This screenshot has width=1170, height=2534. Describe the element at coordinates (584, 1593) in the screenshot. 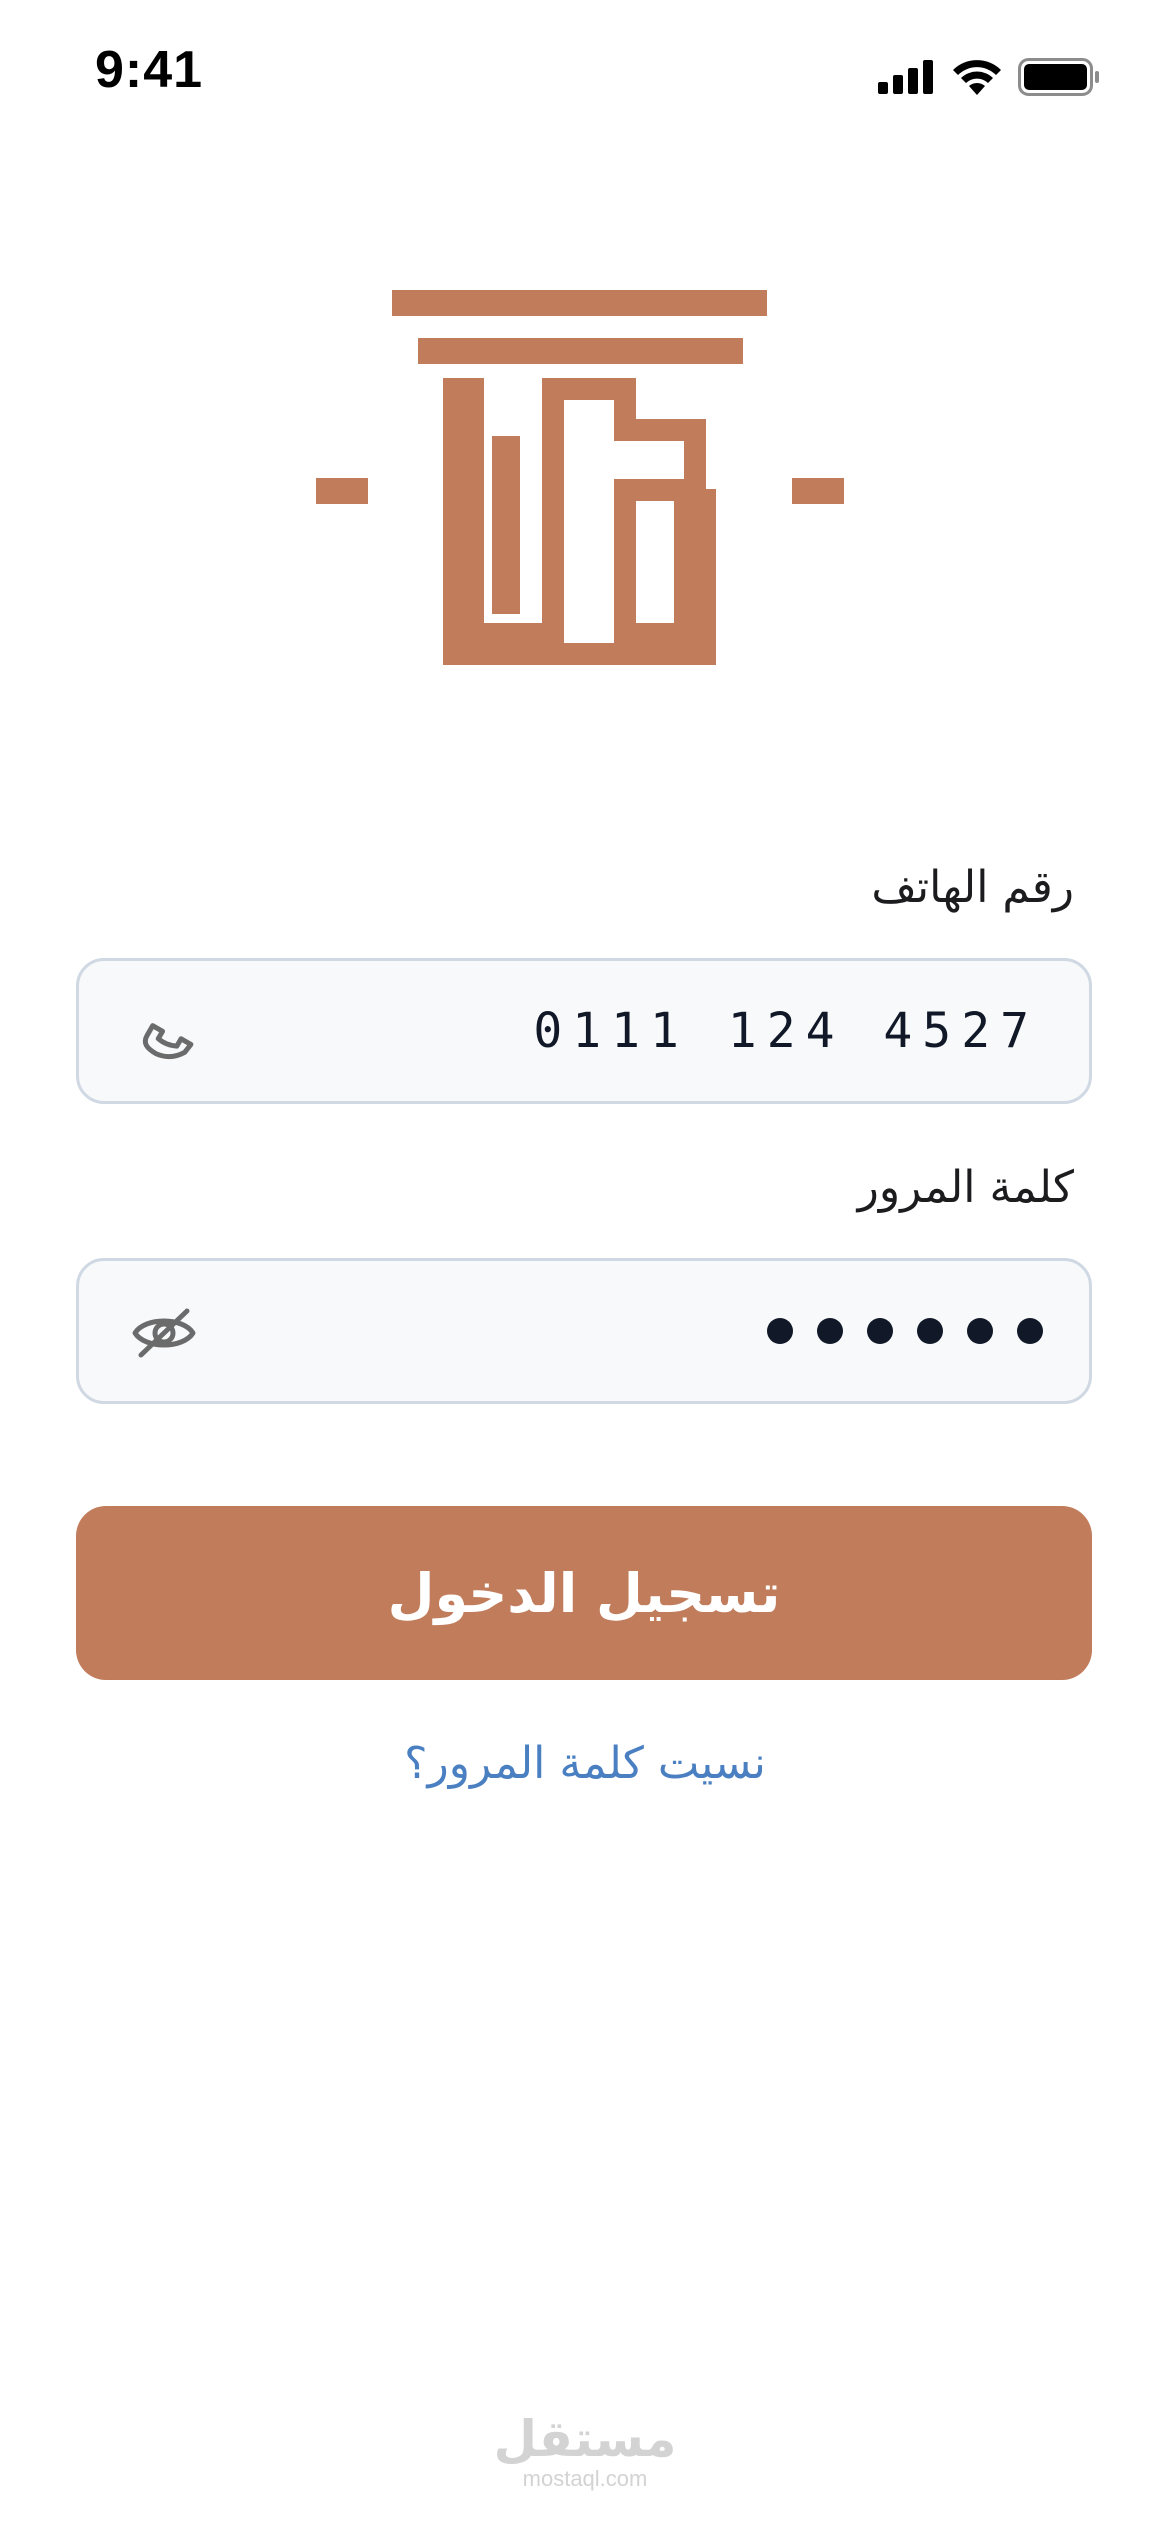

I see `login-button: تسجيل الدخول` at that location.